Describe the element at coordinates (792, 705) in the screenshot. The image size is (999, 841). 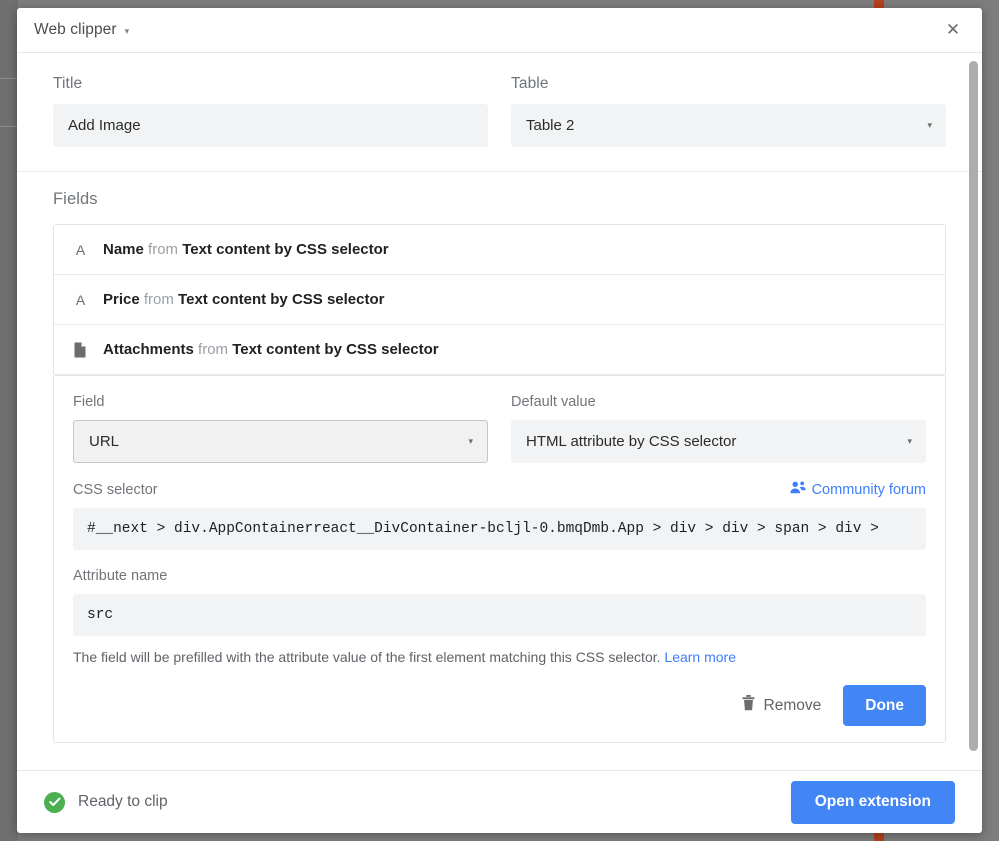
I see `remove-label: Remove` at that location.